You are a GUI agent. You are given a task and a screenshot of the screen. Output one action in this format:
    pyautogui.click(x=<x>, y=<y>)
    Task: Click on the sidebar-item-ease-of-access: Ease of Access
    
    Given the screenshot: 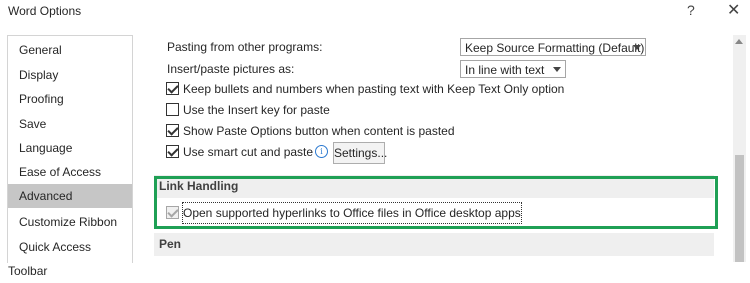 What is the action you would take?
    pyautogui.click(x=70, y=172)
    